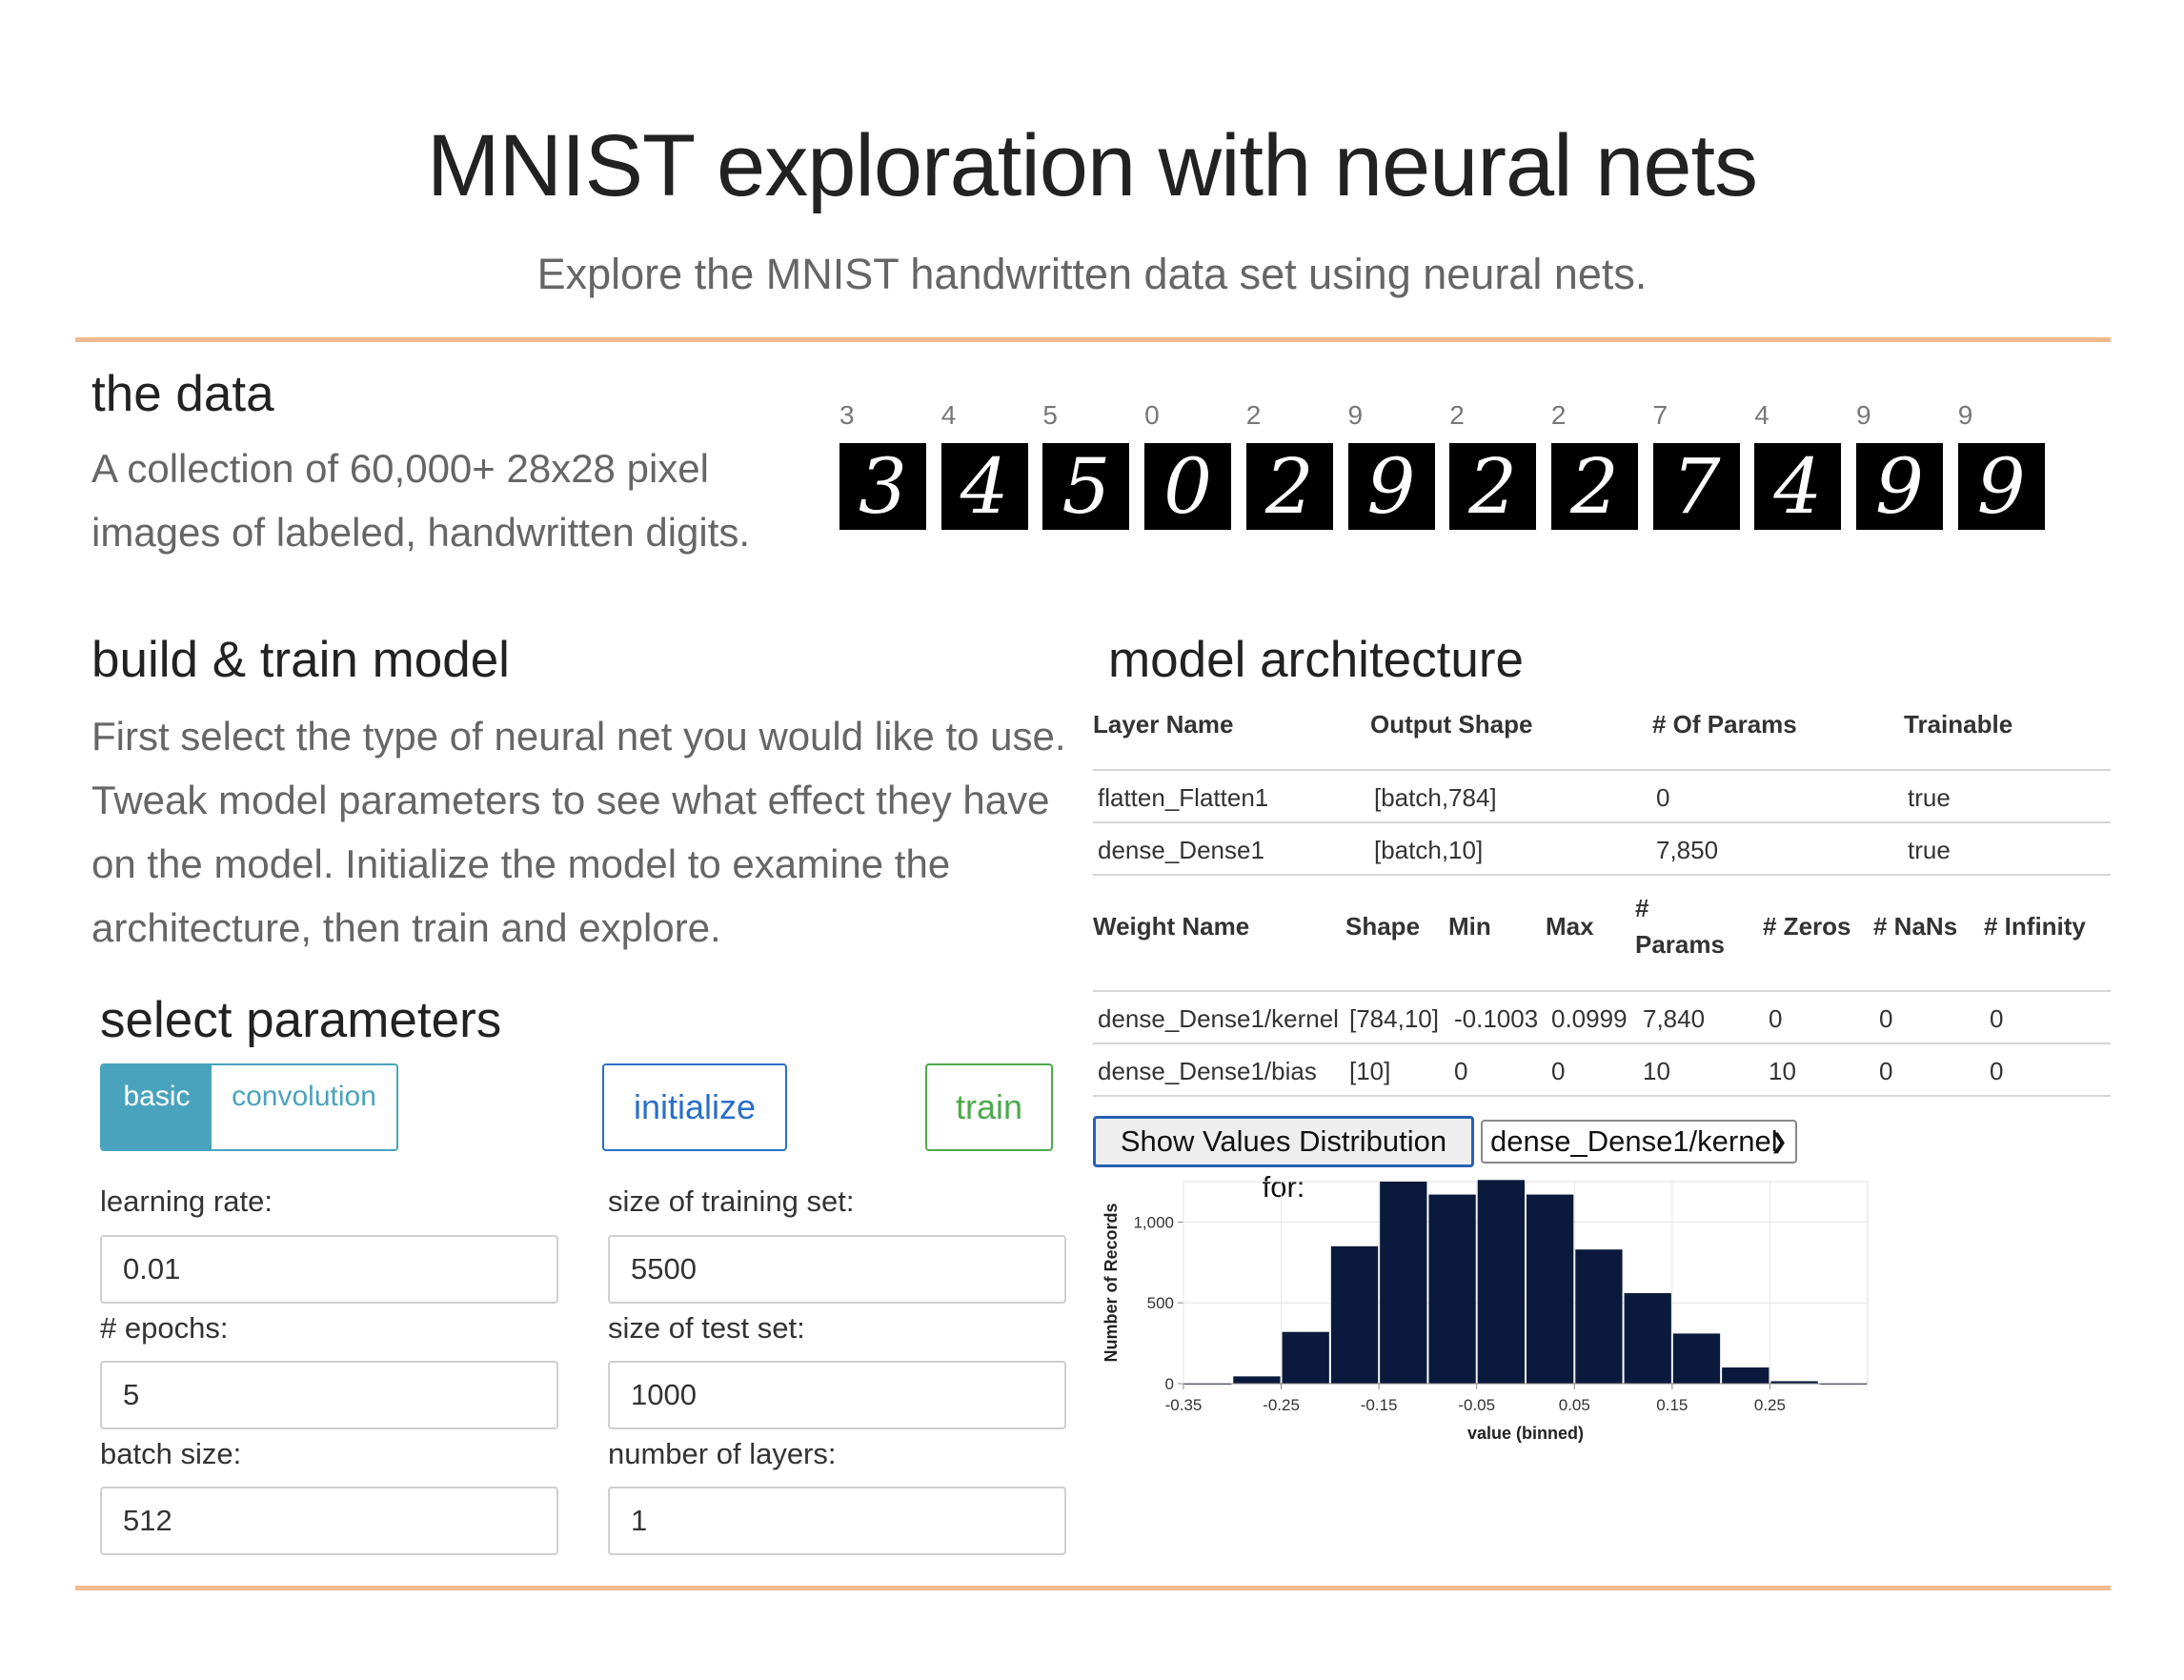  What do you see at coordinates (1435, 798) in the screenshot?
I see `layer-row-1-shape: [batch,784]` at bounding box center [1435, 798].